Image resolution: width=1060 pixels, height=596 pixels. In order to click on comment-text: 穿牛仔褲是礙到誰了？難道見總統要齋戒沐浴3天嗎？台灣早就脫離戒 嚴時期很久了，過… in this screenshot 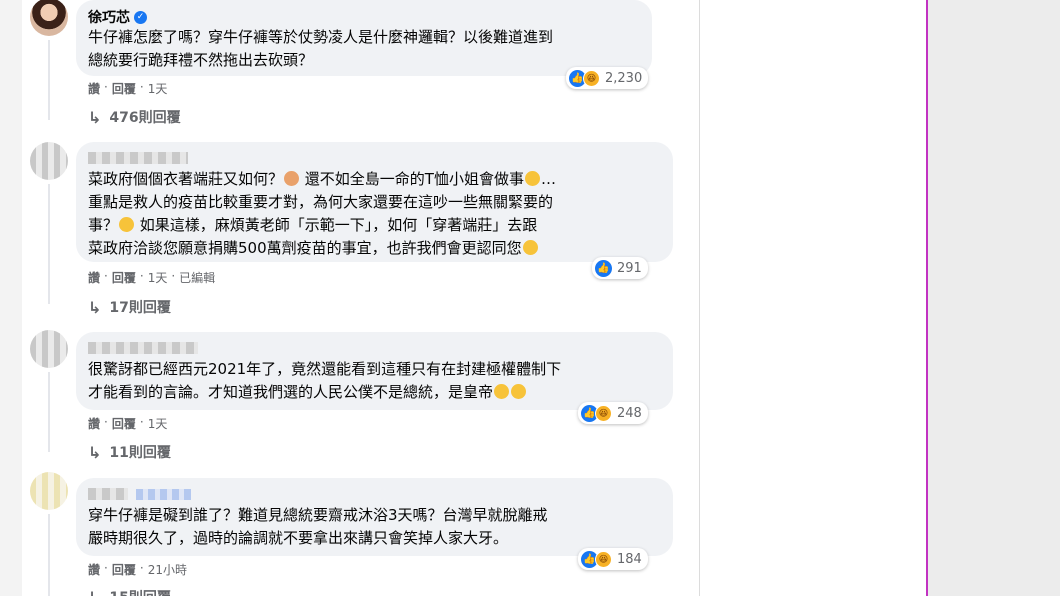, I will do `click(318, 526)`.